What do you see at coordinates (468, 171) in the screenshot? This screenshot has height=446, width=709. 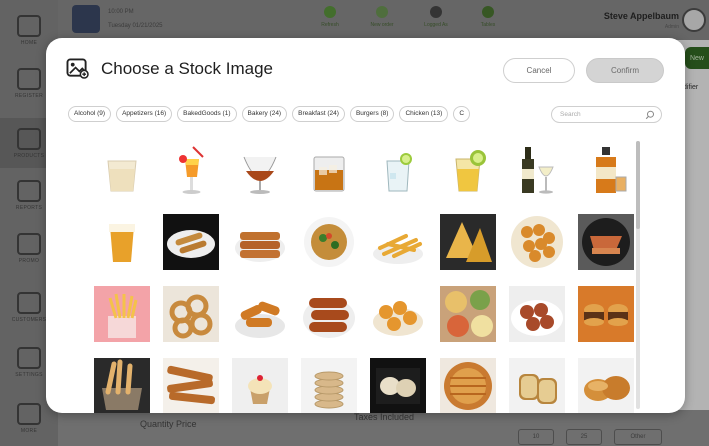 I see `stock-image-tequila-shot` at bounding box center [468, 171].